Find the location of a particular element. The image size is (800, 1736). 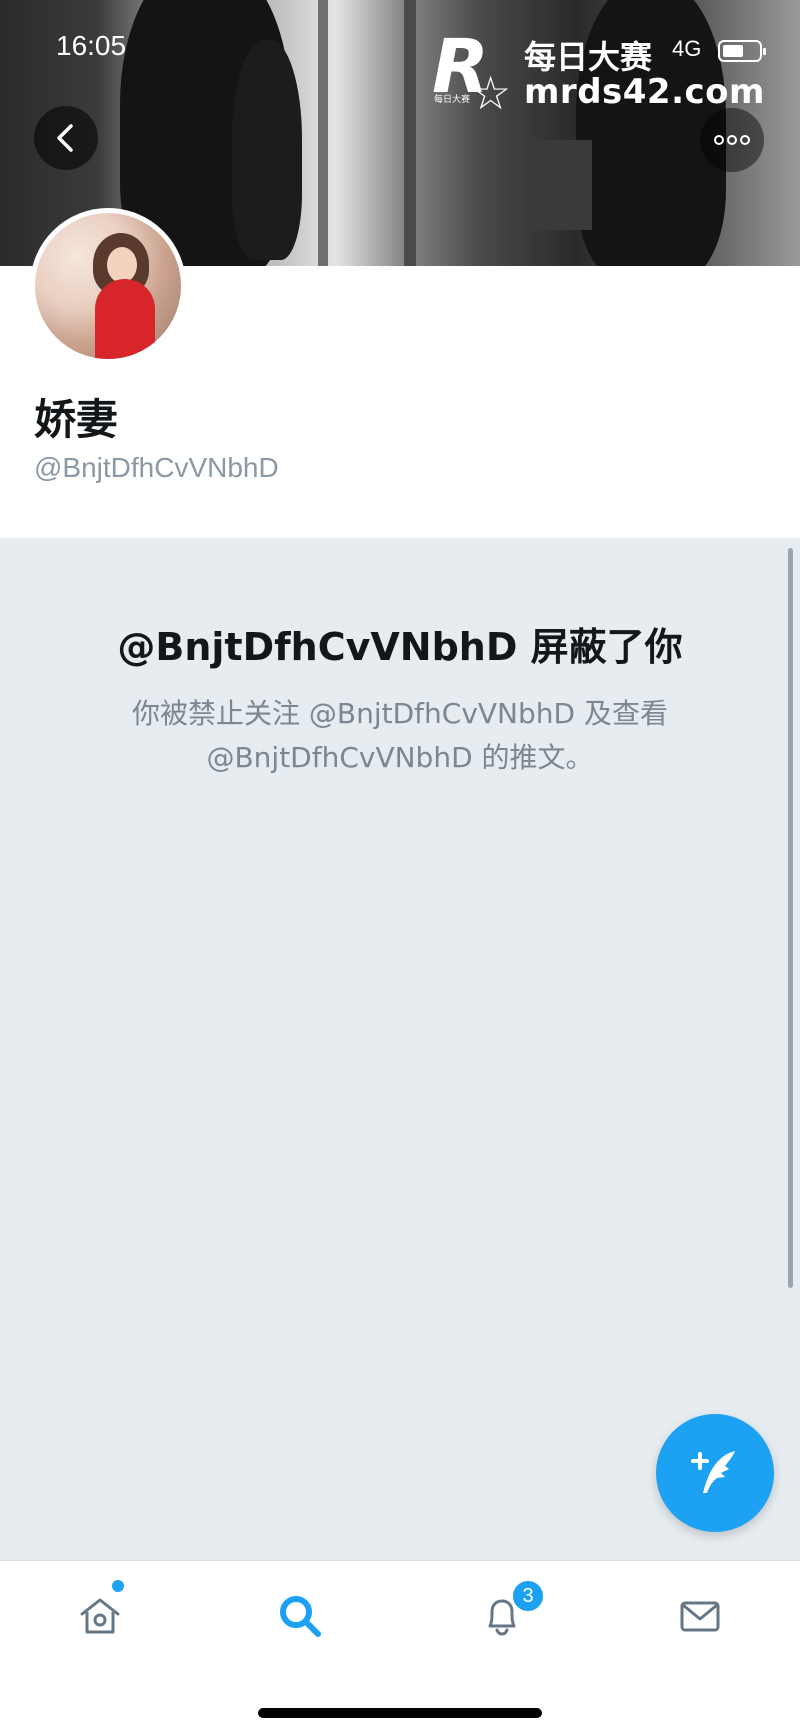

blocked-description-line1: 你被禁止关注 @BnjtDfhCvVNbhD 及查看 is located at coordinates (400, 713).